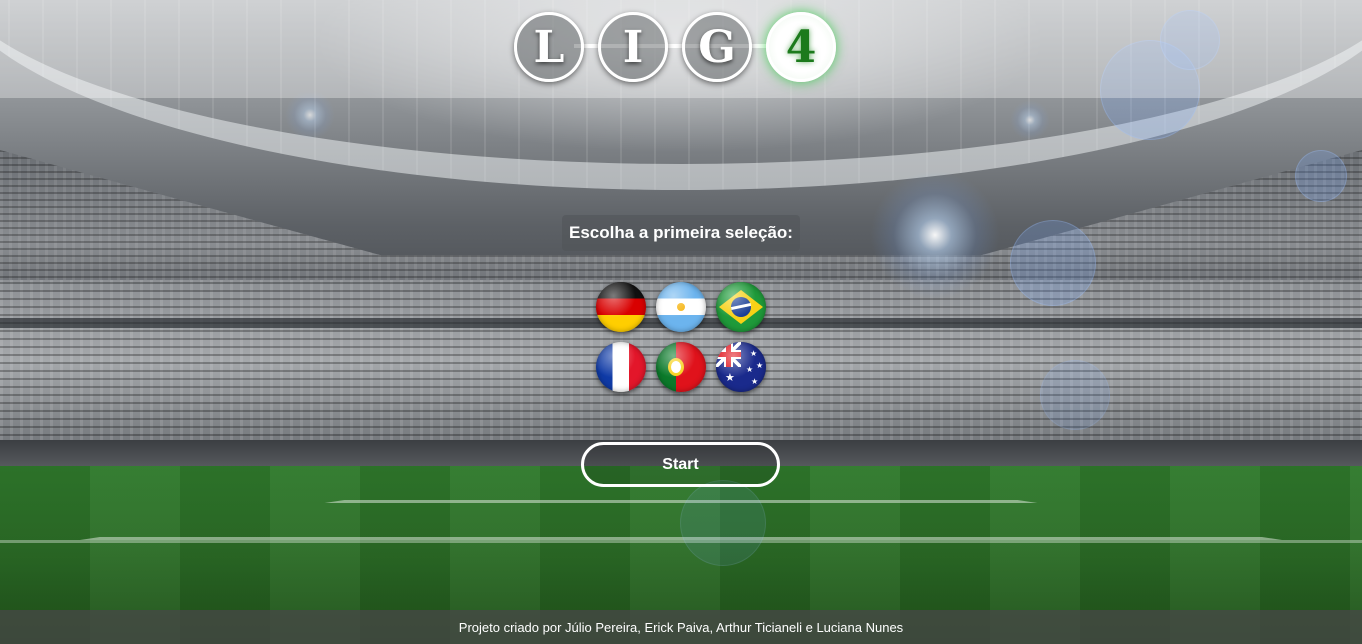  Describe the element at coordinates (676, 367) in the screenshot. I see `portugal-shield-icon` at that location.